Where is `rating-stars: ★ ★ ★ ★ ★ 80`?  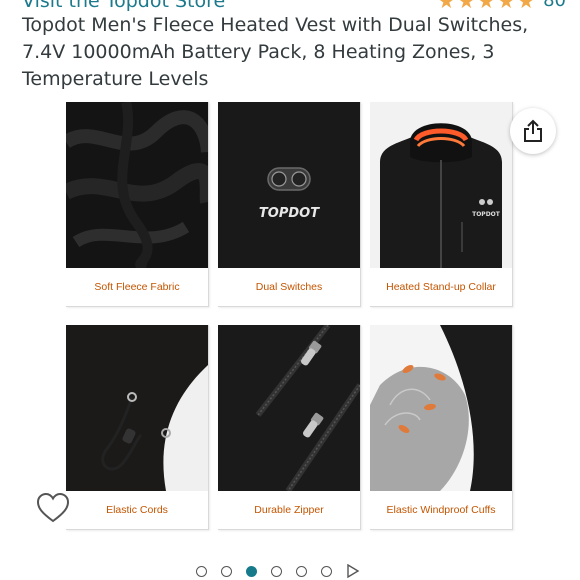 rating-stars: ★ ★ ★ ★ ★ 80 is located at coordinates (501, 5).